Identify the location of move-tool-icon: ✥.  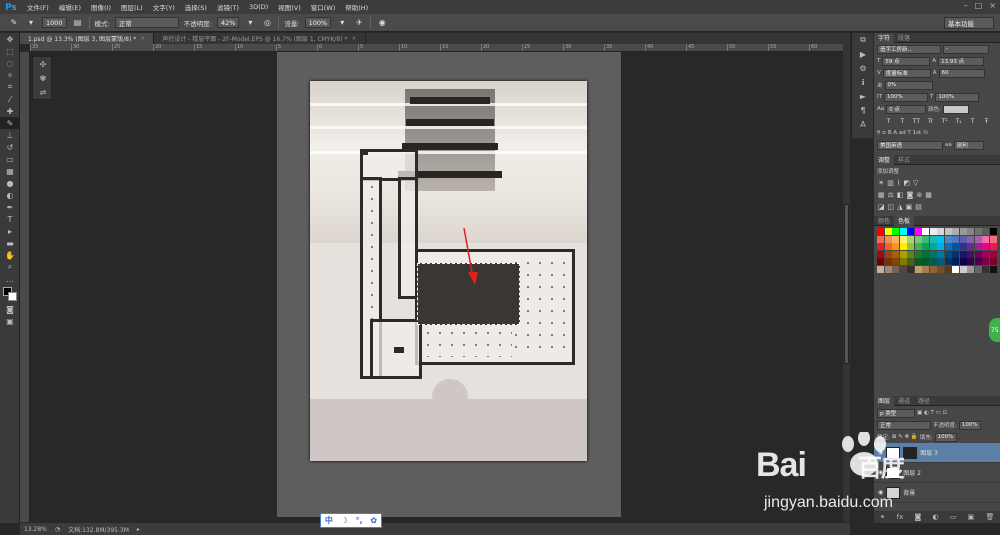
(10, 39).